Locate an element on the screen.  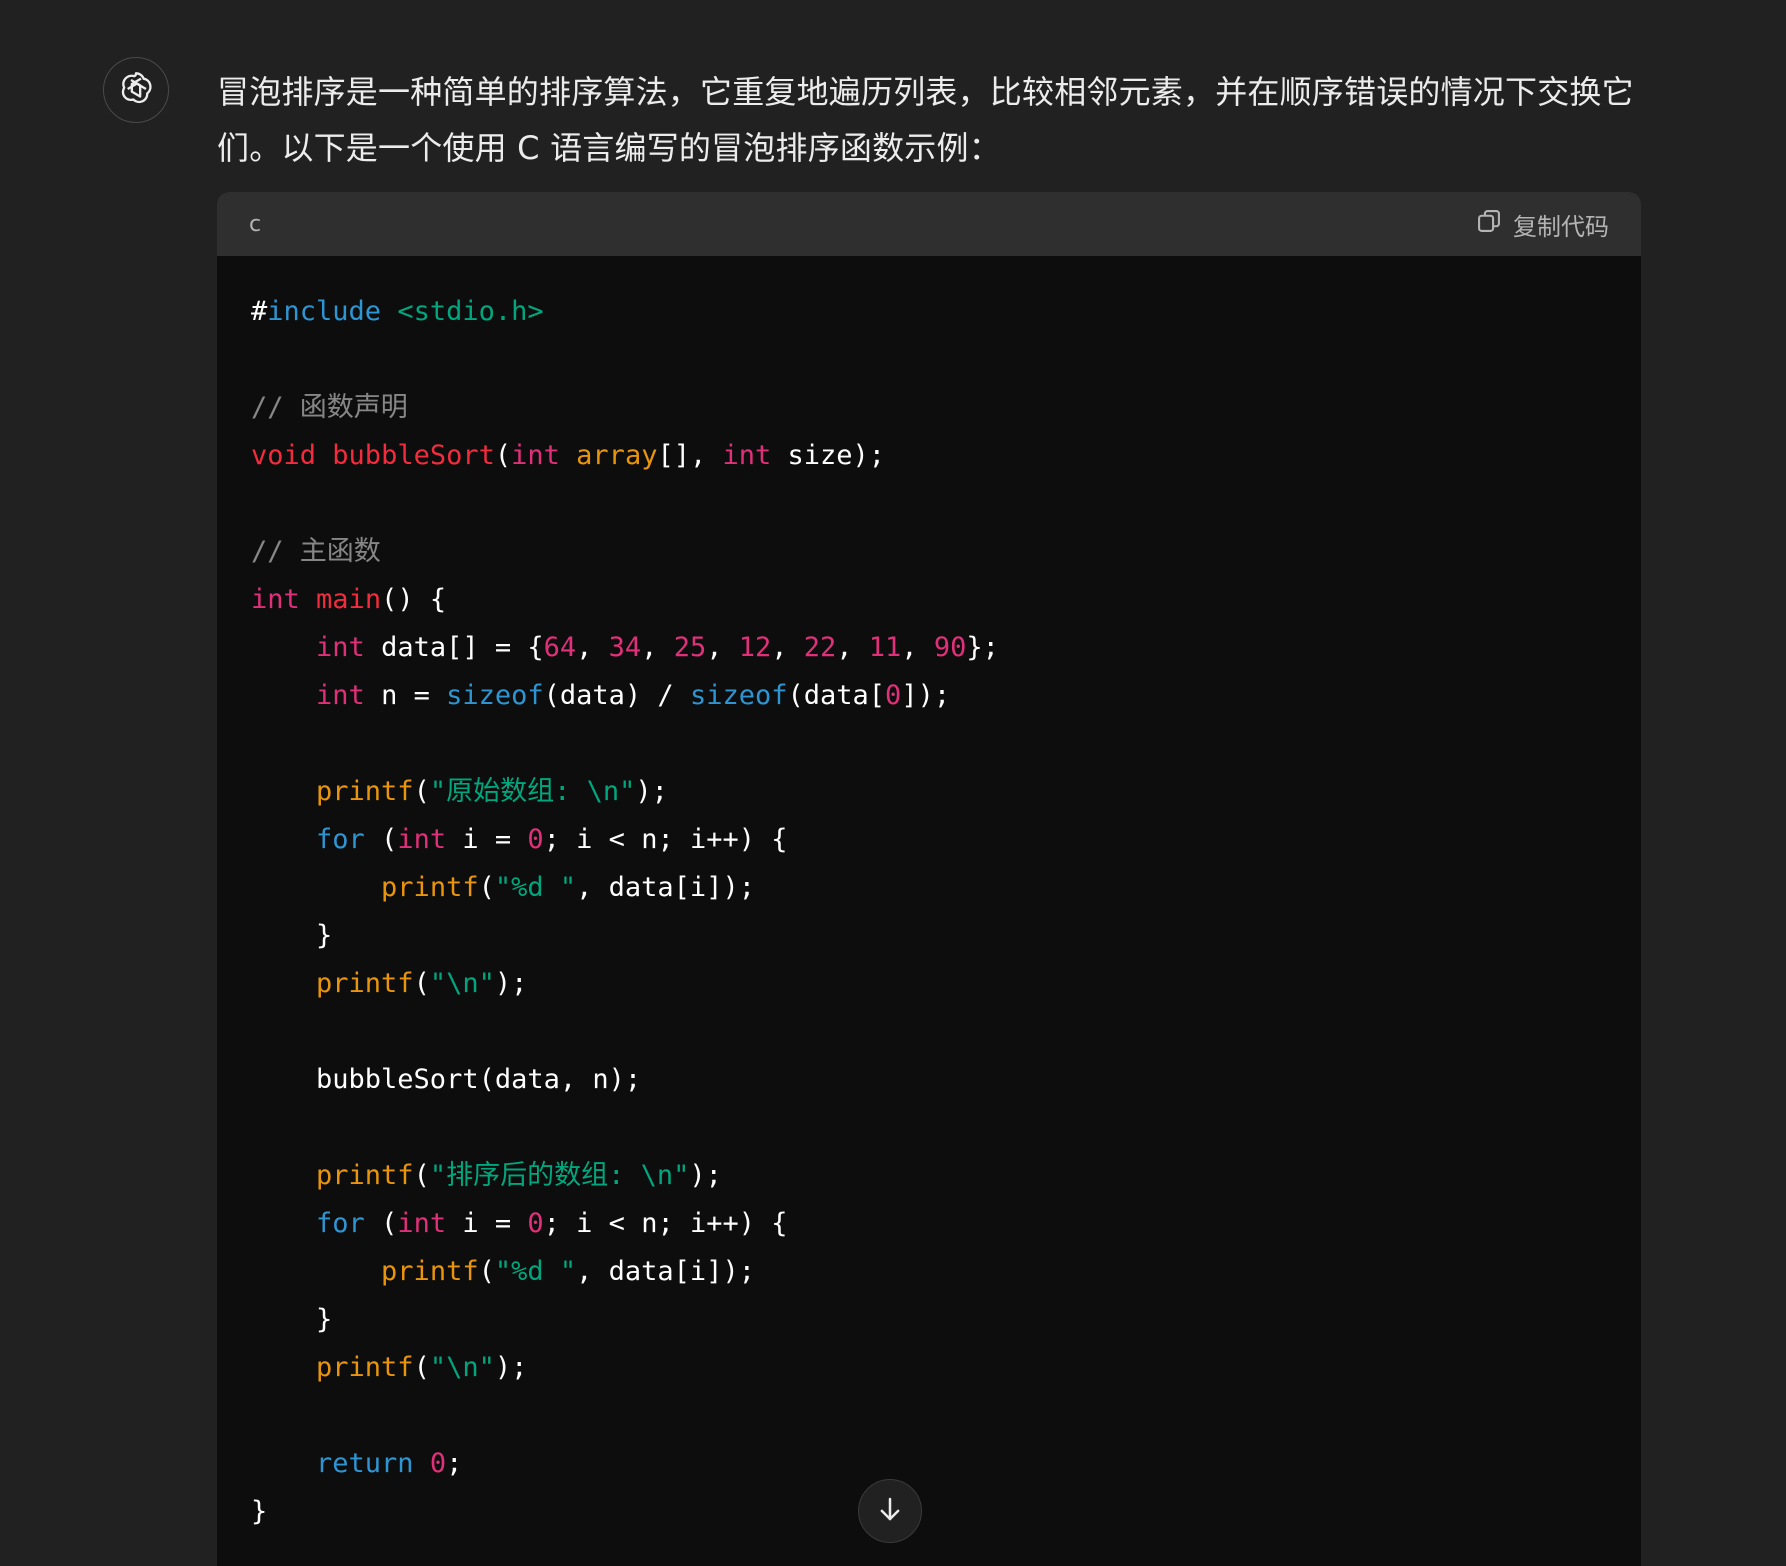
scroll-to-bottom-button is located at coordinates (890, 1511).